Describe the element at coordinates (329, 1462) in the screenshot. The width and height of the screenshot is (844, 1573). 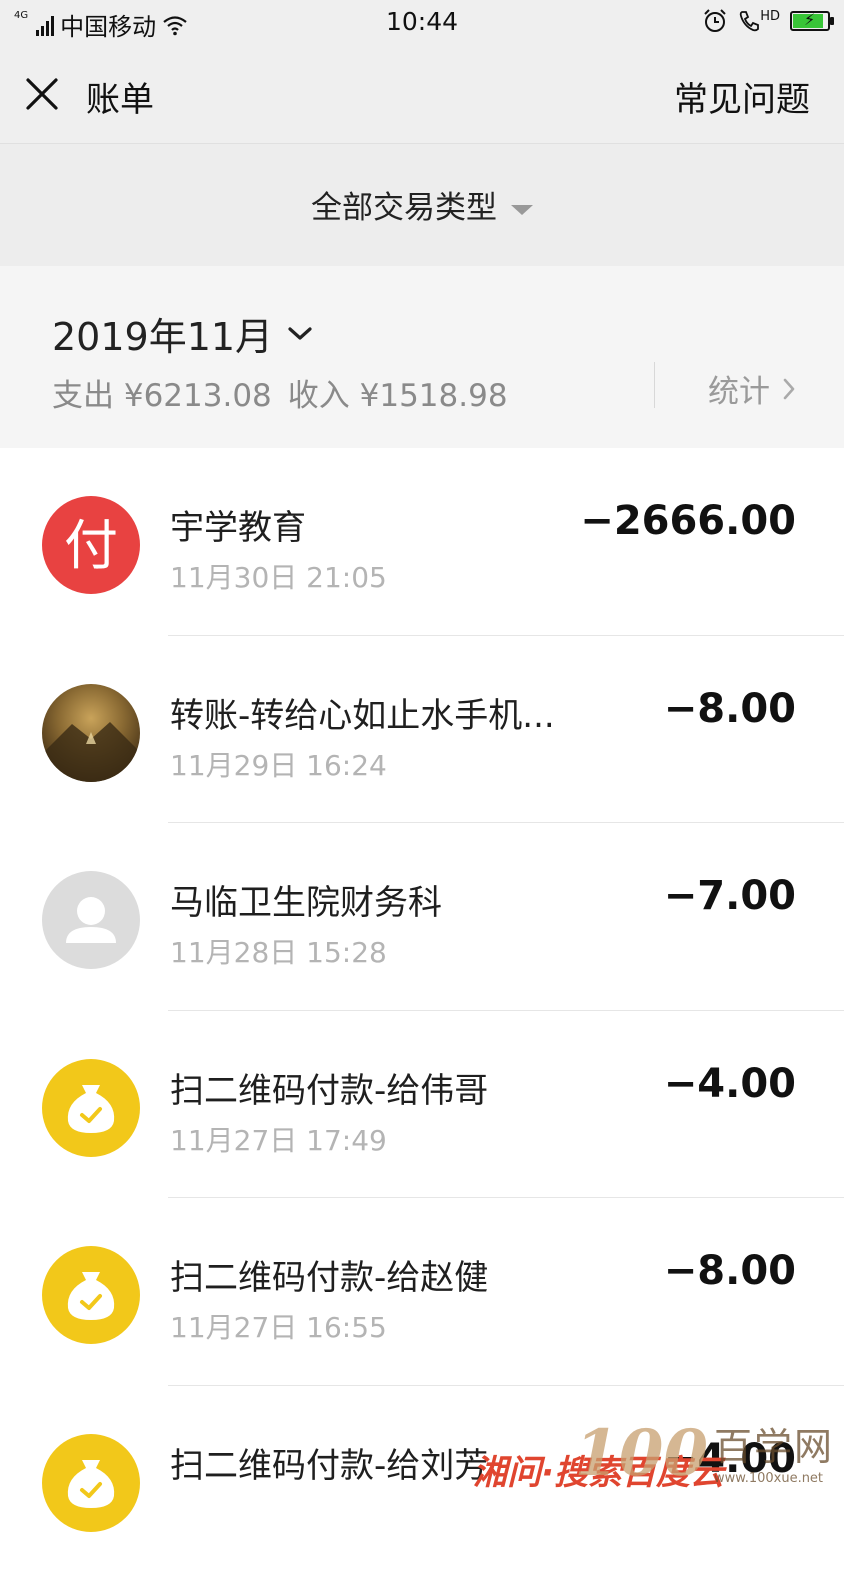
I see `transaction-name: 扫二维码付款-给刘芳` at that location.